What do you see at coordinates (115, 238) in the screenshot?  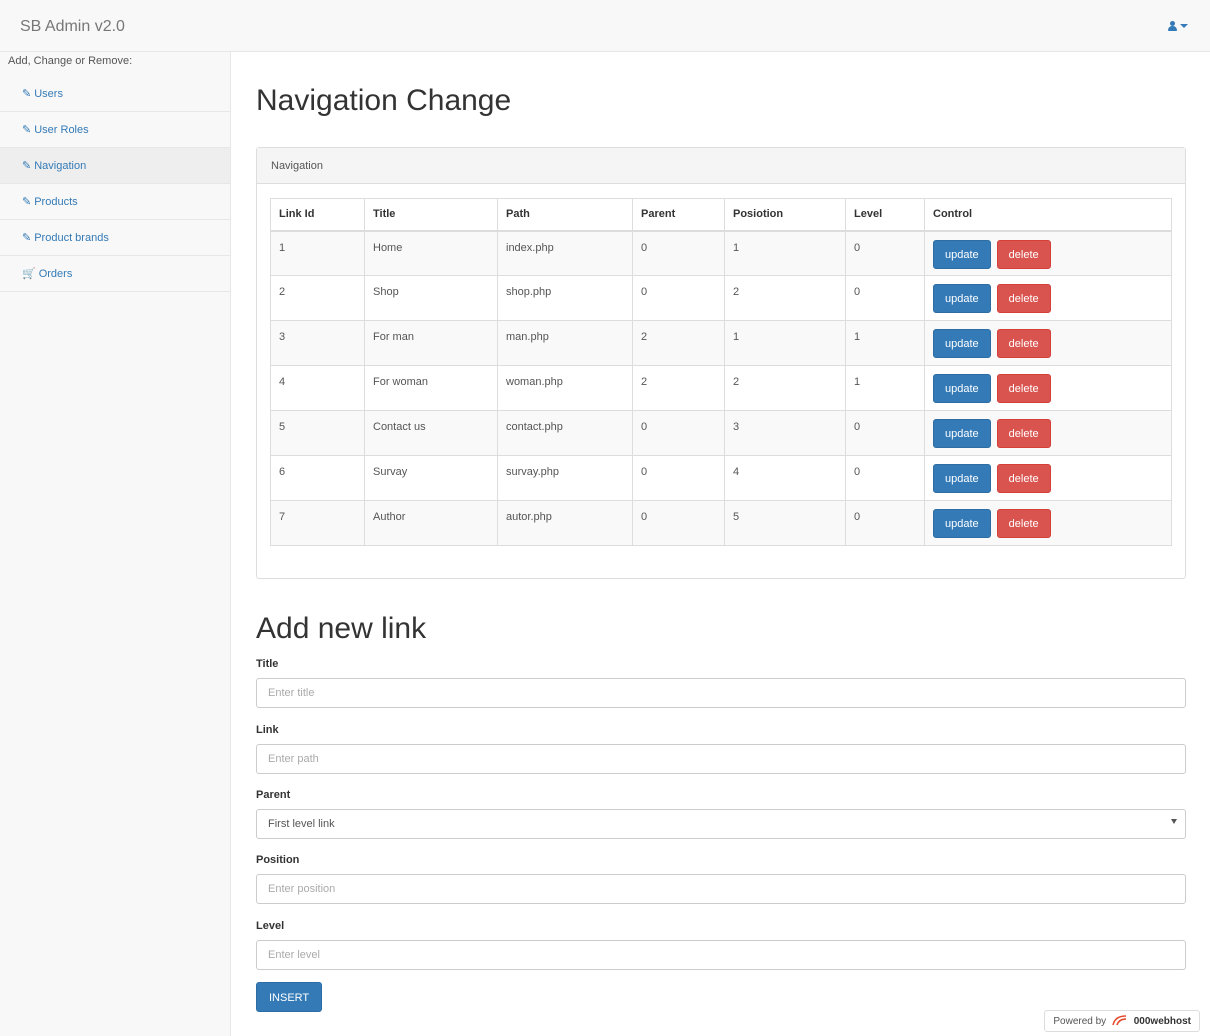 I see `sidebar-item-product-brands: ✎ Product brands` at bounding box center [115, 238].